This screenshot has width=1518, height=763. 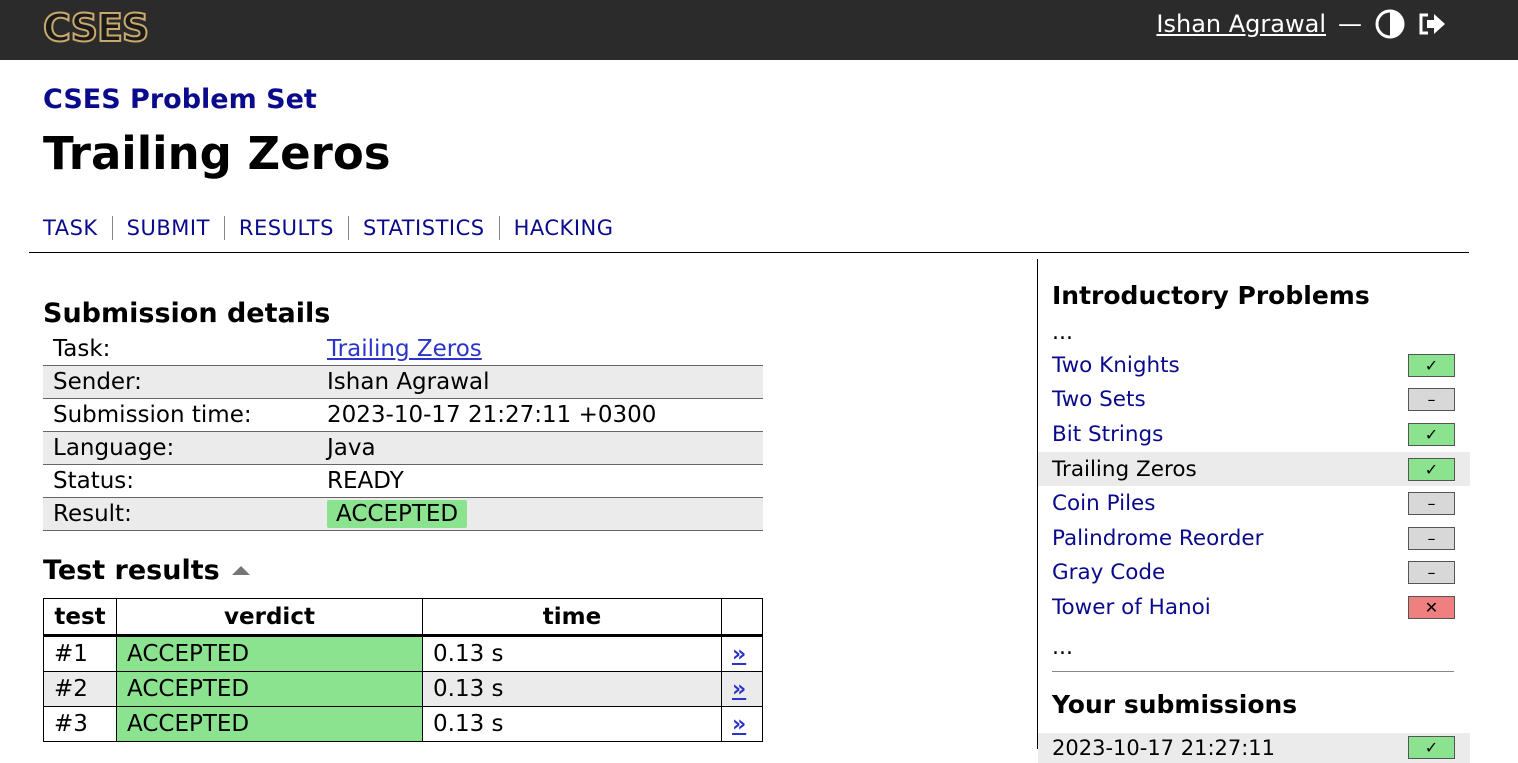 What do you see at coordinates (572, 617) in the screenshot?
I see `column-header-time: time` at bounding box center [572, 617].